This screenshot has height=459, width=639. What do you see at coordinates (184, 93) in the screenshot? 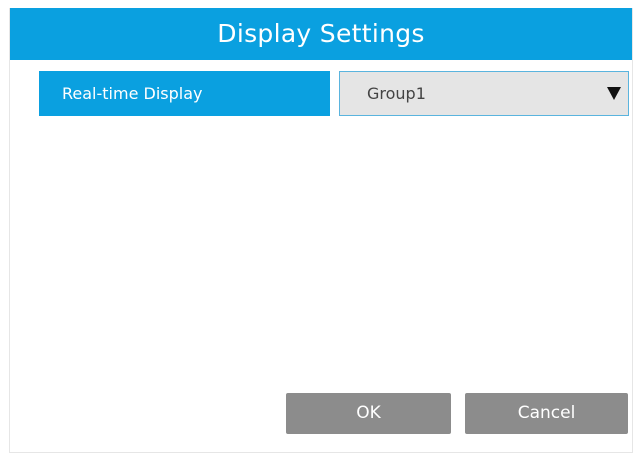
I see `realtime-display-label: Real-time Display` at bounding box center [184, 93].